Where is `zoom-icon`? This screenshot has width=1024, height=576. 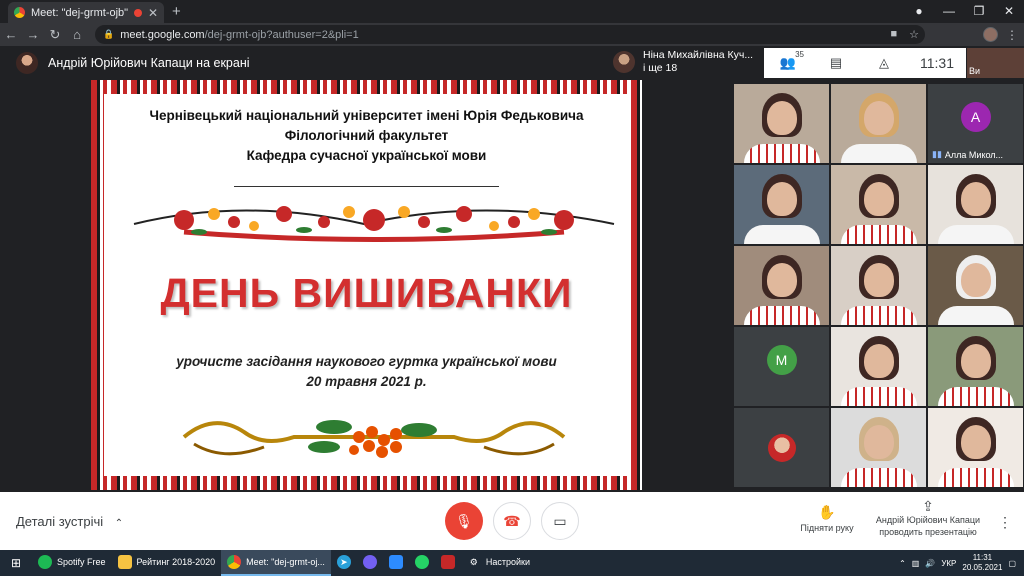
zoom-icon is located at coordinates (395, 562).